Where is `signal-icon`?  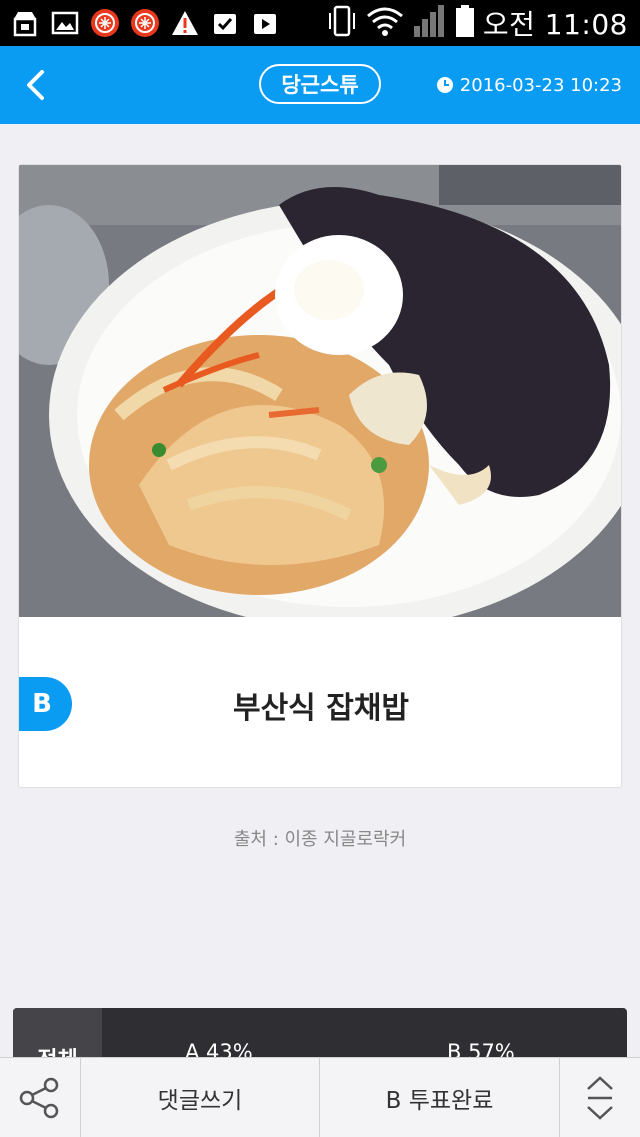 signal-icon is located at coordinates (430, 23).